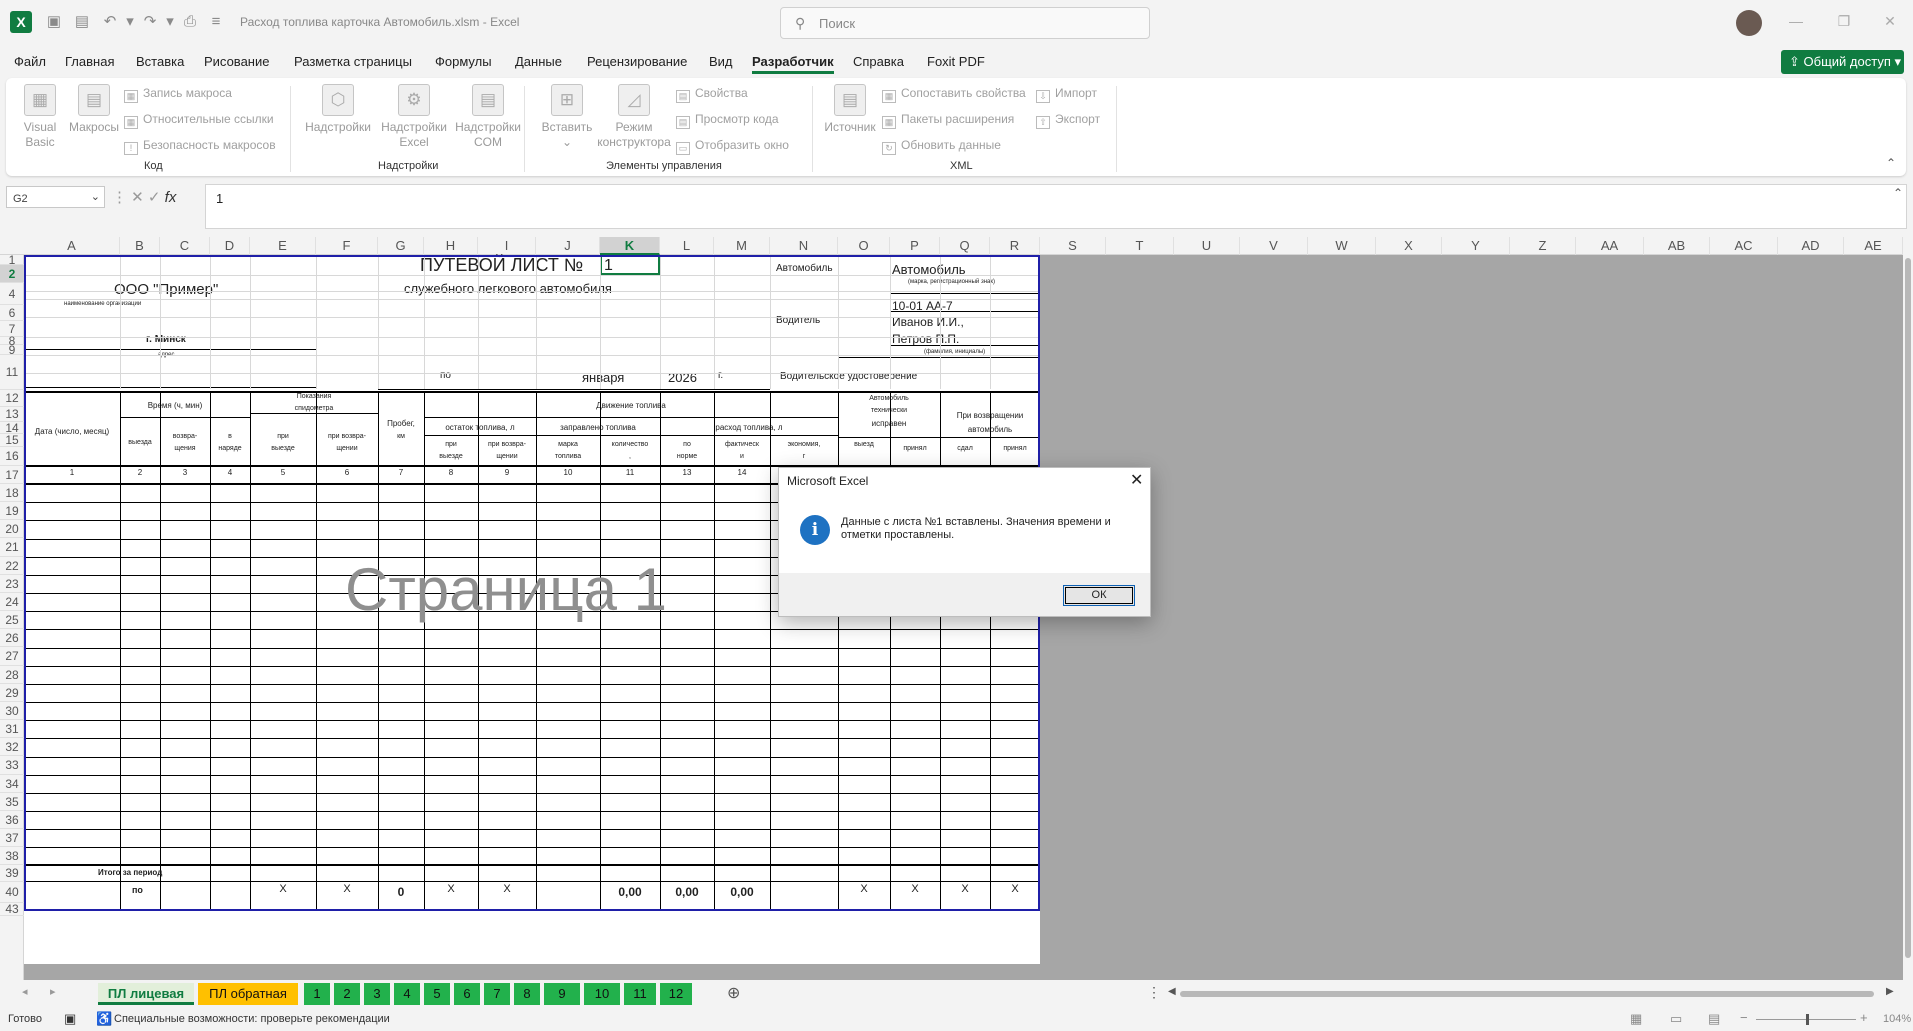 Image resolution: width=1913 pixels, height=1031 pixels. I want to click on column-header: C, so click(185, 246).